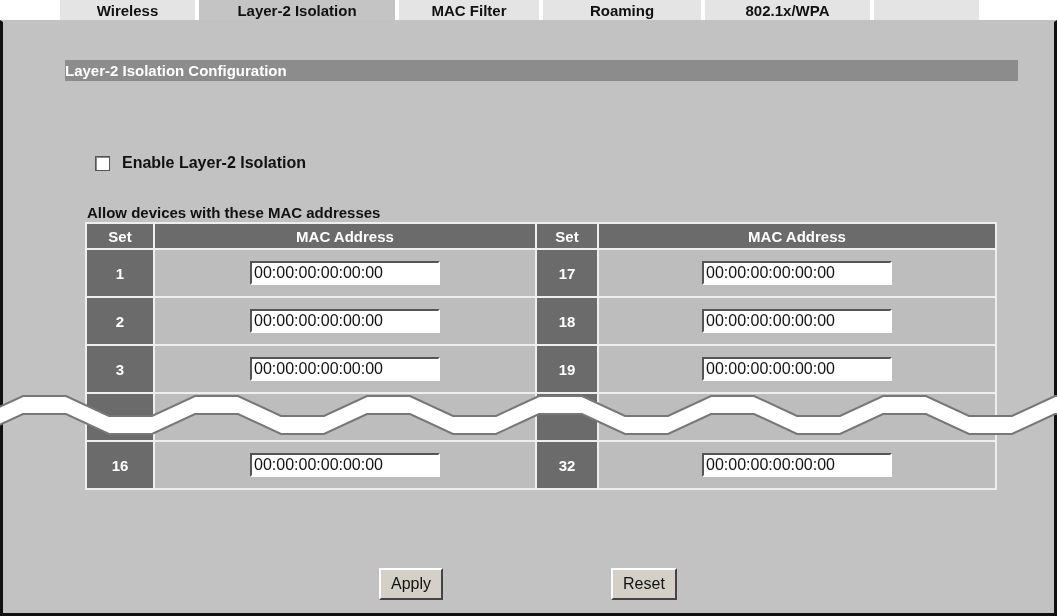 Image resolution: width=1057 pixels, height=616 pixels. I want to click on table-caption: Allow devices with these MAC addresses, so click(234, 212).